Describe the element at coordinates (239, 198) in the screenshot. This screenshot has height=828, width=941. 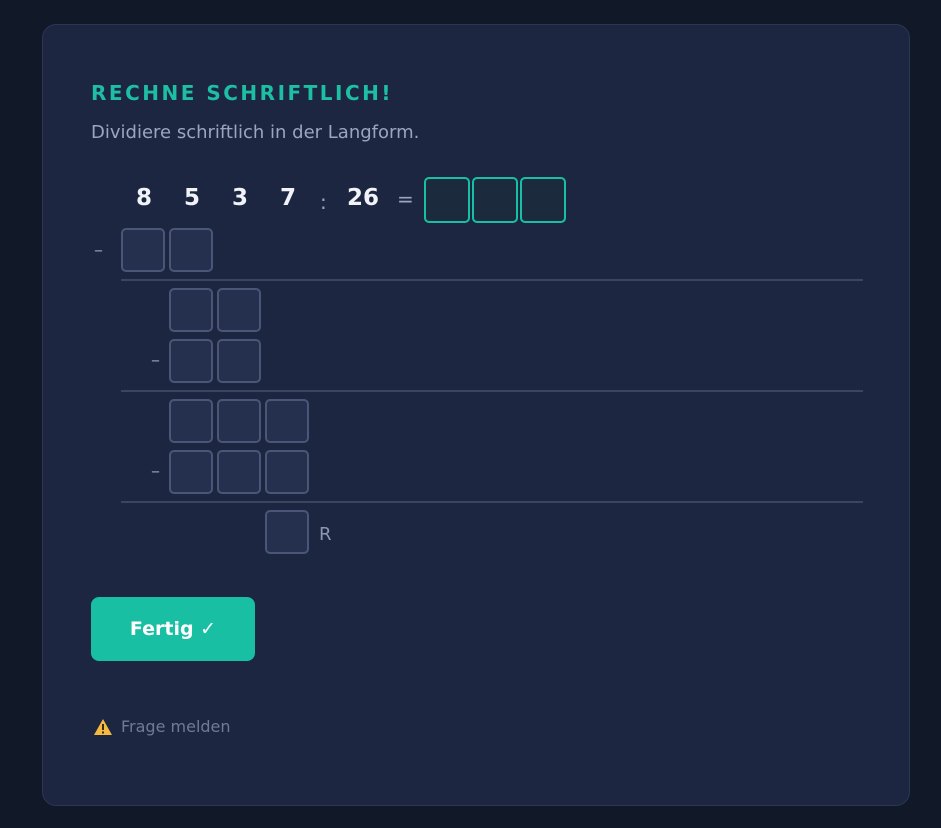
I see `dividend-digit-3: 3` at that location.